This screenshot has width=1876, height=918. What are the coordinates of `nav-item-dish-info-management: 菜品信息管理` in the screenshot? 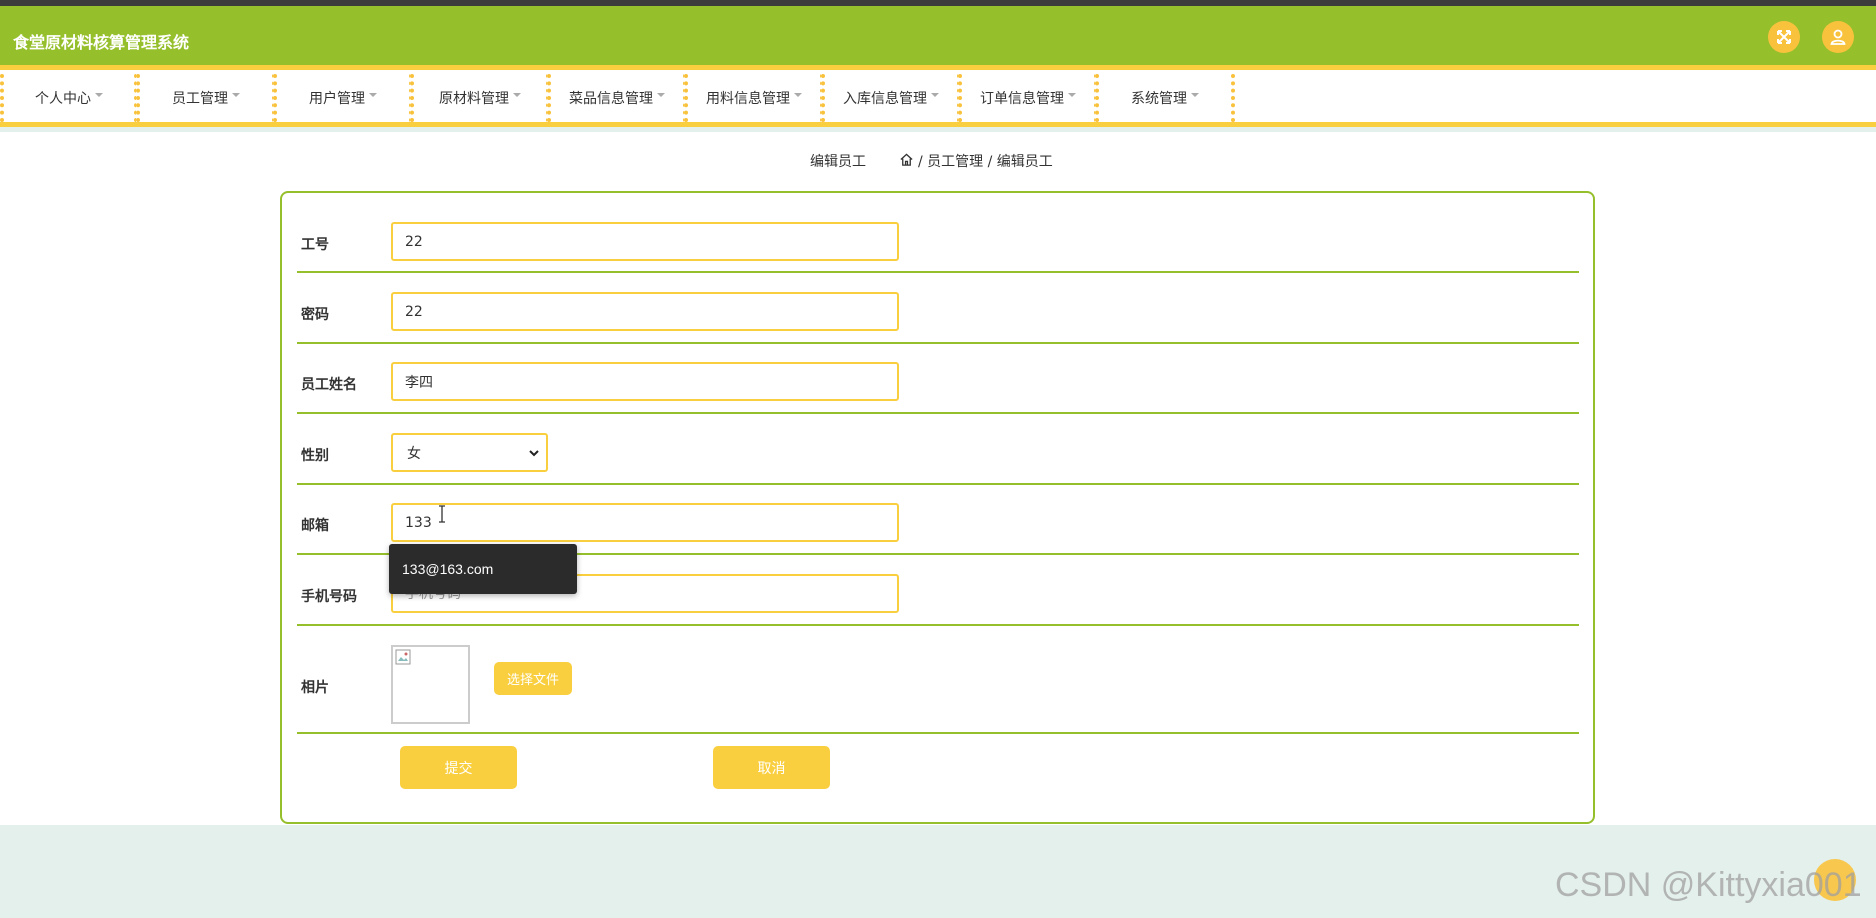 It's located at (617, 98).